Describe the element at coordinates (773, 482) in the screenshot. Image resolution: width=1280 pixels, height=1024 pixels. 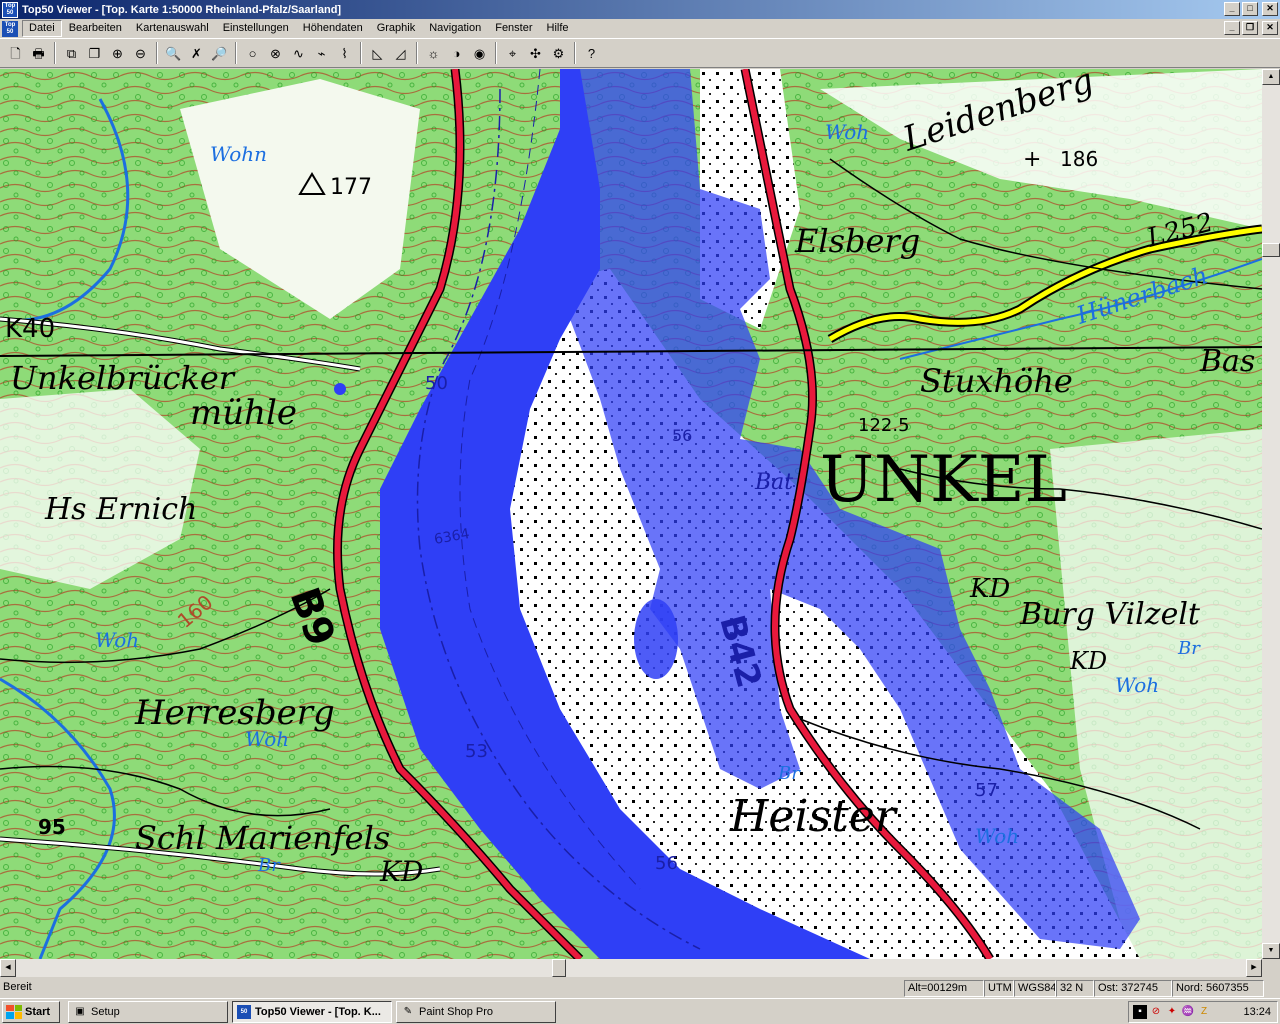
I see `label-bat: Bat` at that location.